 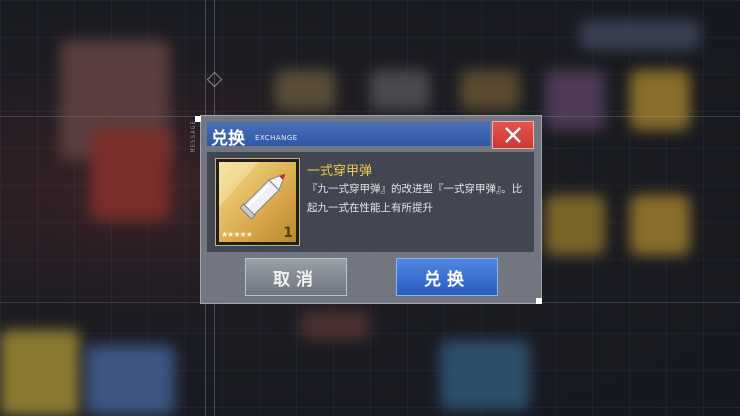 I want to click on item-quantity: 1, so click(x=288, y=233).